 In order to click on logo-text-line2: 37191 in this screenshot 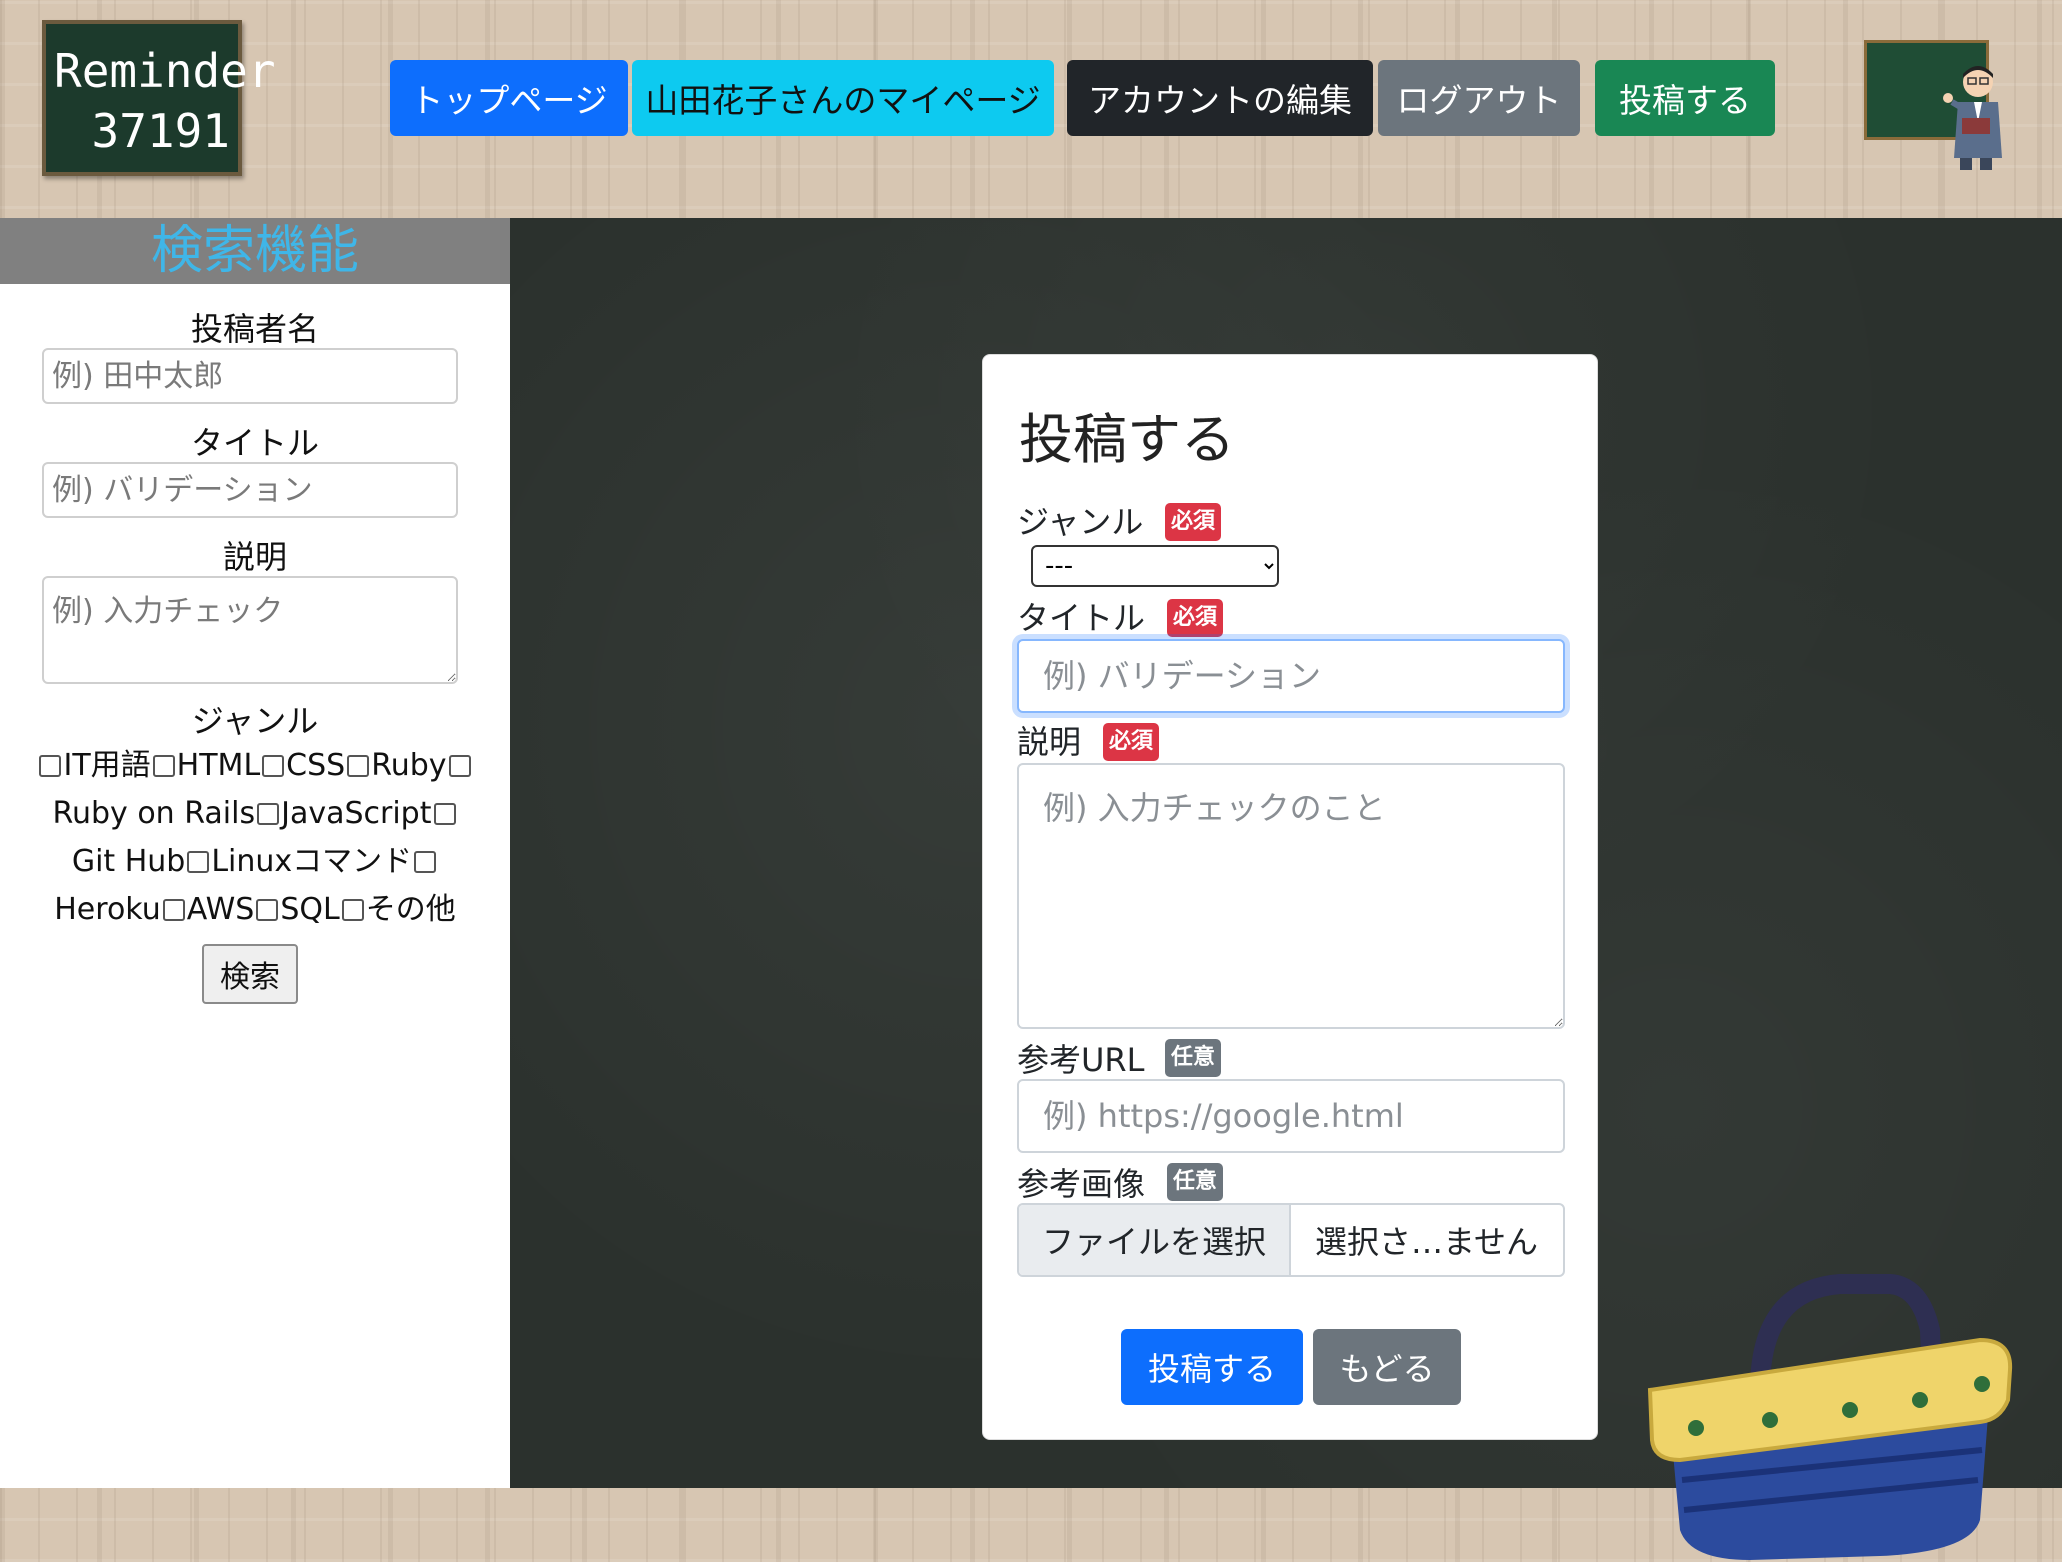, I will do `click(160, 131)`.